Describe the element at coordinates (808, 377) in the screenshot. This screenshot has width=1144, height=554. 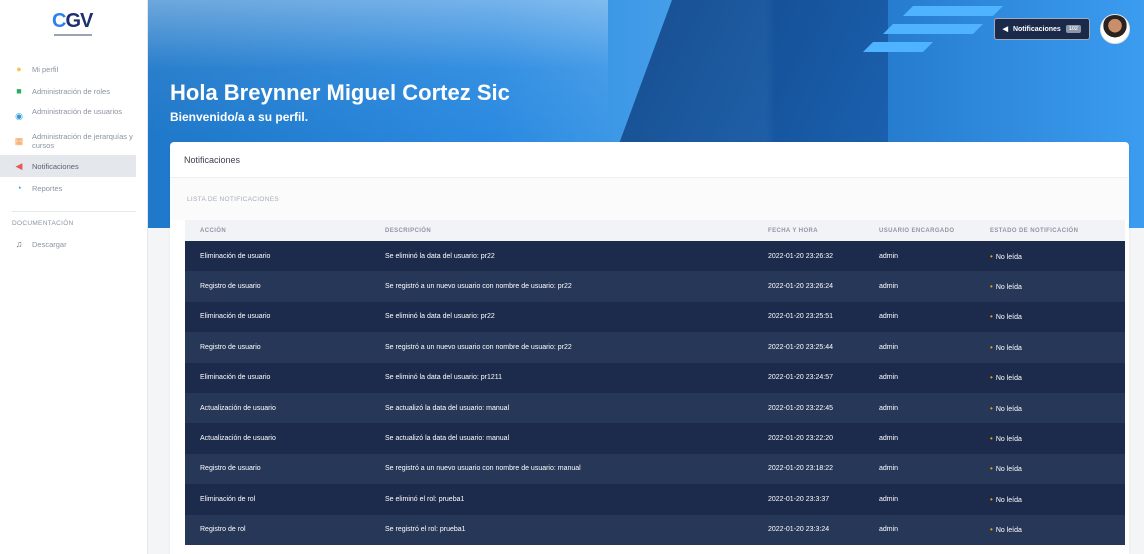
I see `cell-fecha: 2022-01-20 23:24:57` at that location.